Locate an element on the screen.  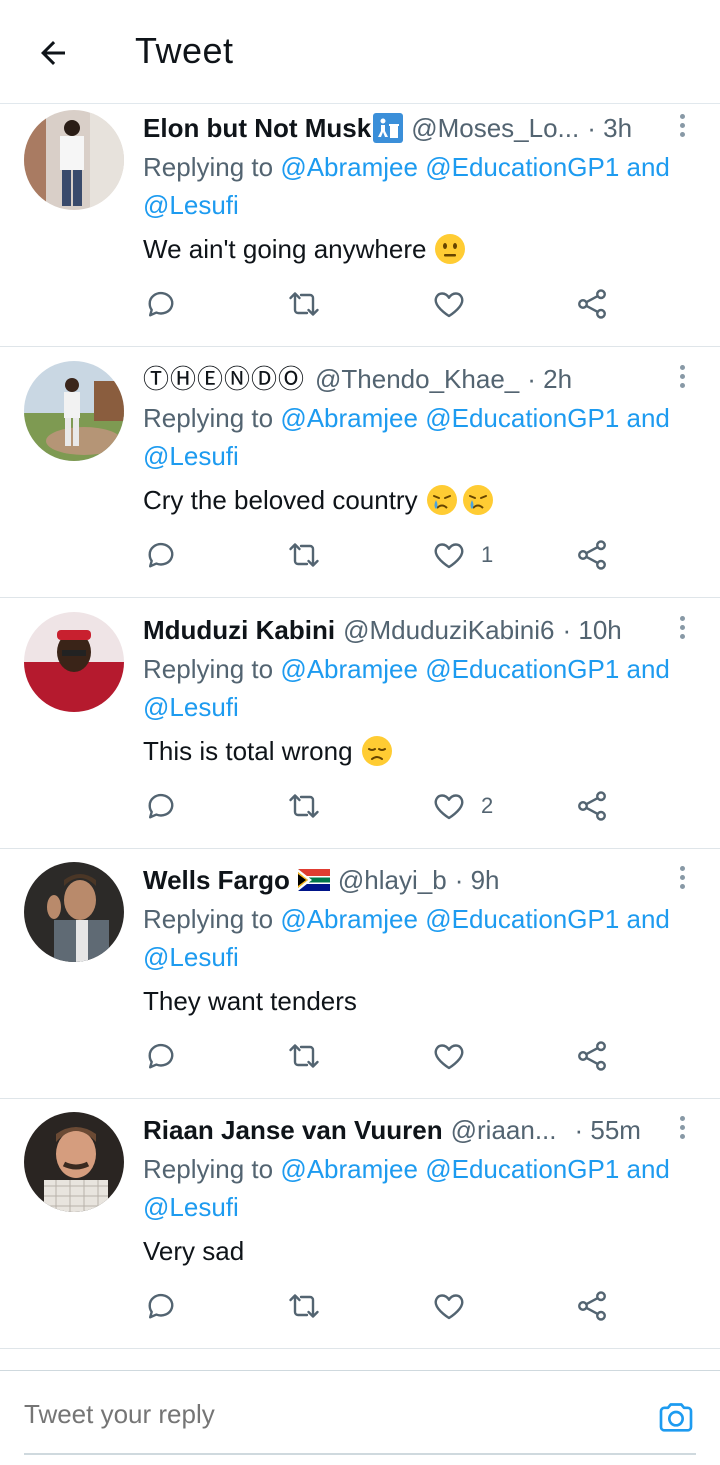
reply-input is located at coordinates (334, 1414).